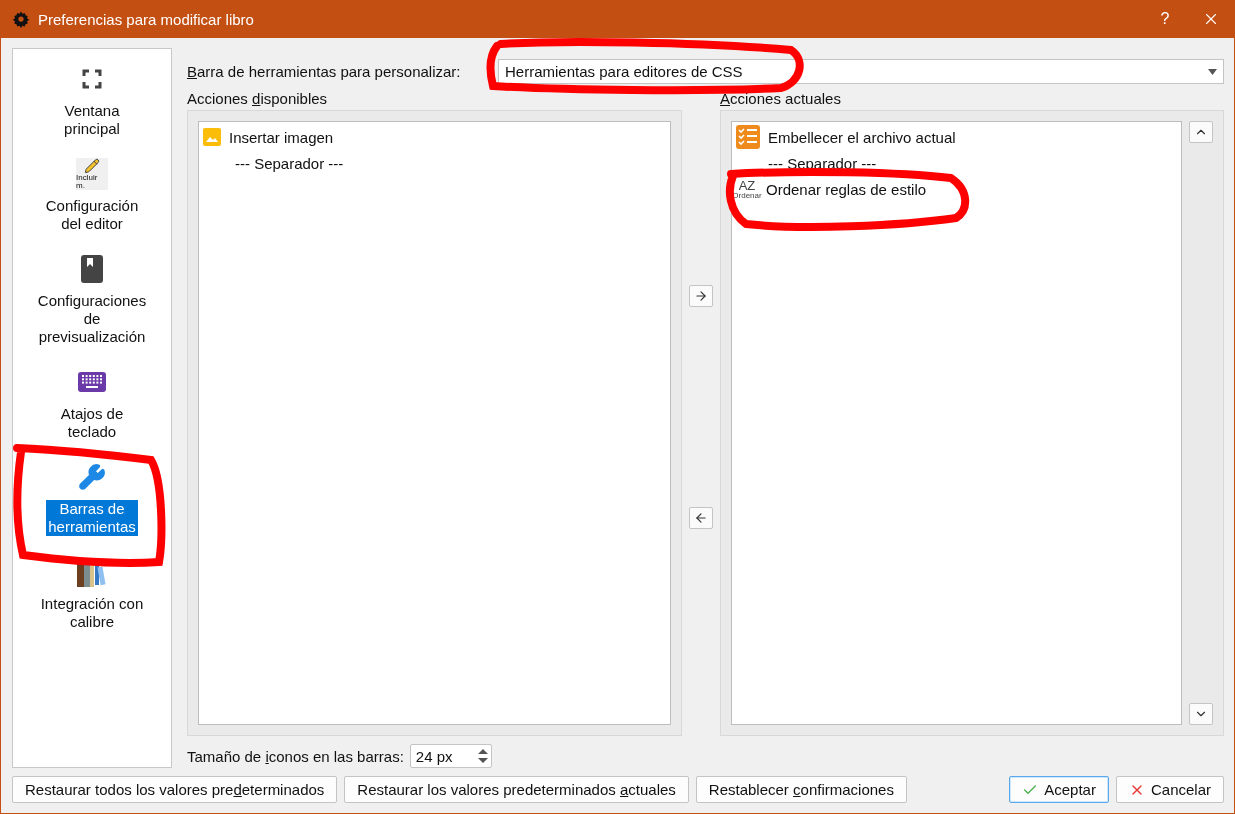 The image size is (1235, 814). Describe the element at coordinates (295, 756) in the screenshot. I see `field-label: Tamaño de iconos en las barras:` at that location.